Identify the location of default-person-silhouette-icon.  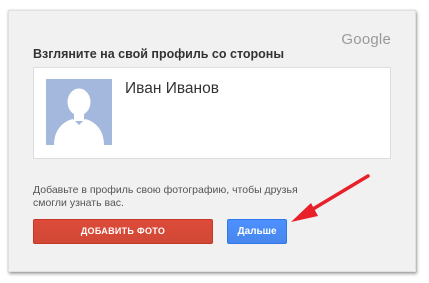
(79, 112).